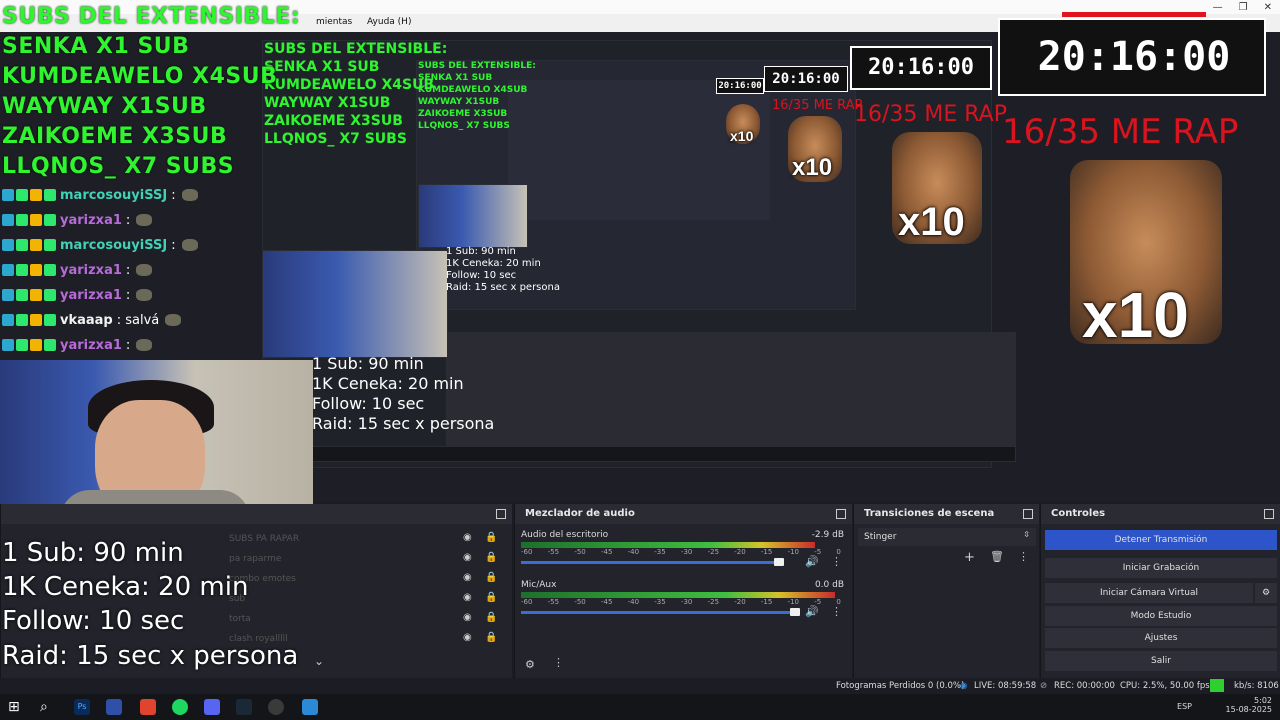 This screenshot has width=1280, height=720. What do you see at coordinates (827, 535) in the screenshot?
I see `mixer-track-db: -2.9 dB` at bounding box center [827, 535].